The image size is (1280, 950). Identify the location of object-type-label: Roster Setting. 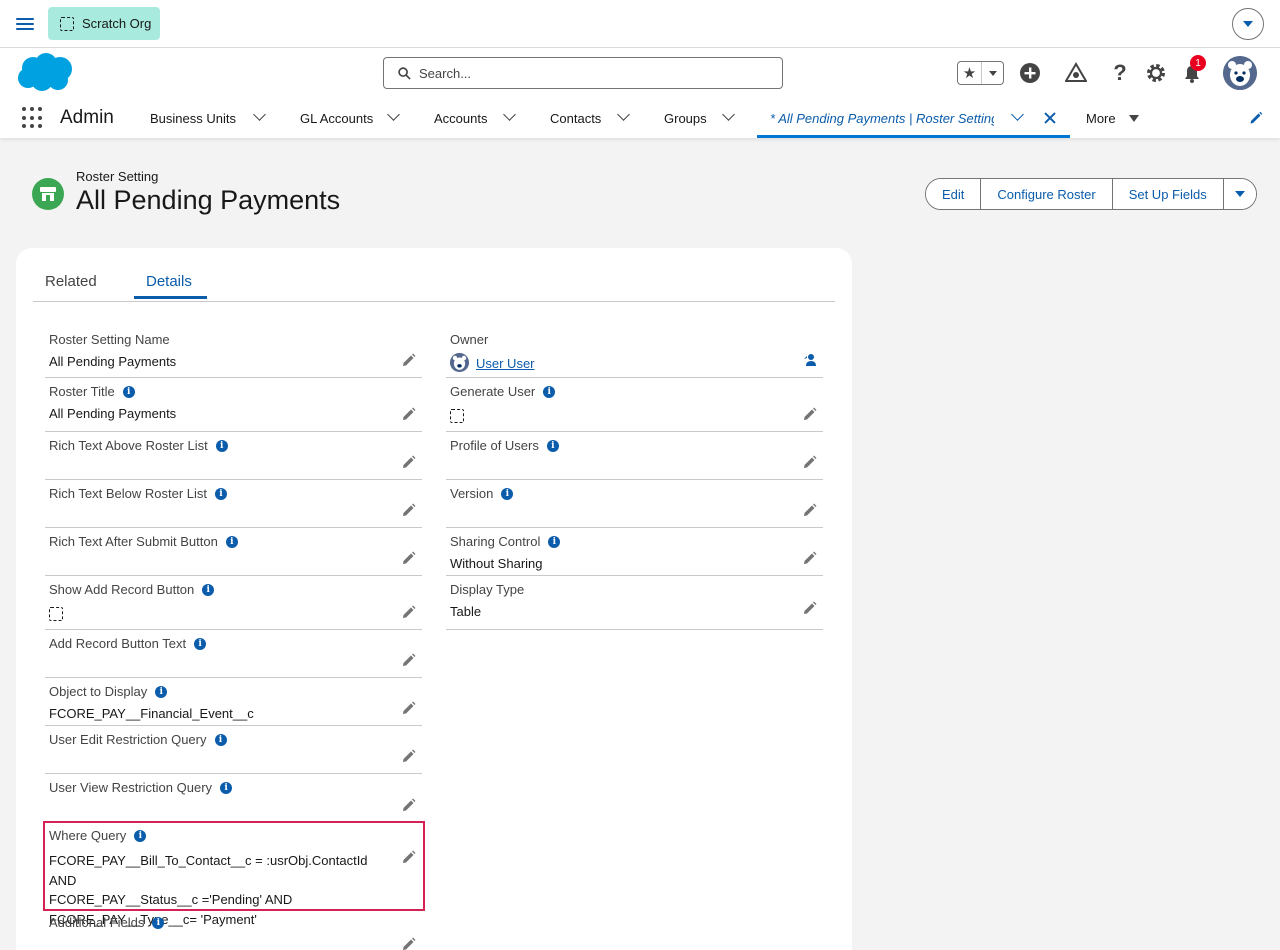
(117, 176).